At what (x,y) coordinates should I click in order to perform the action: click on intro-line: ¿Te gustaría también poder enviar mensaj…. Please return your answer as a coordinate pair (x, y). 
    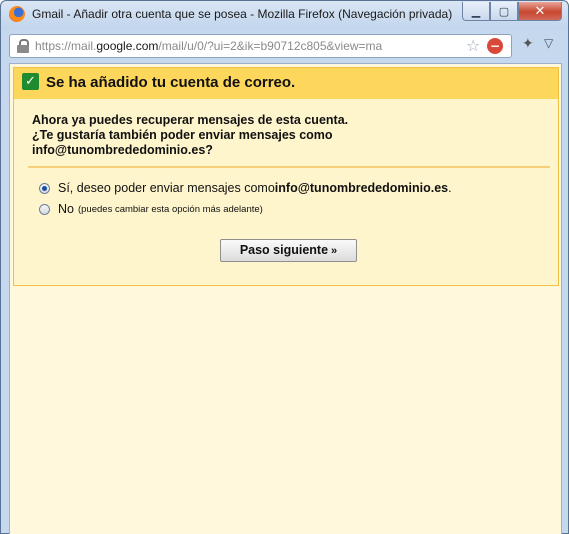
    Looking at the image, I should click on (182, 135).